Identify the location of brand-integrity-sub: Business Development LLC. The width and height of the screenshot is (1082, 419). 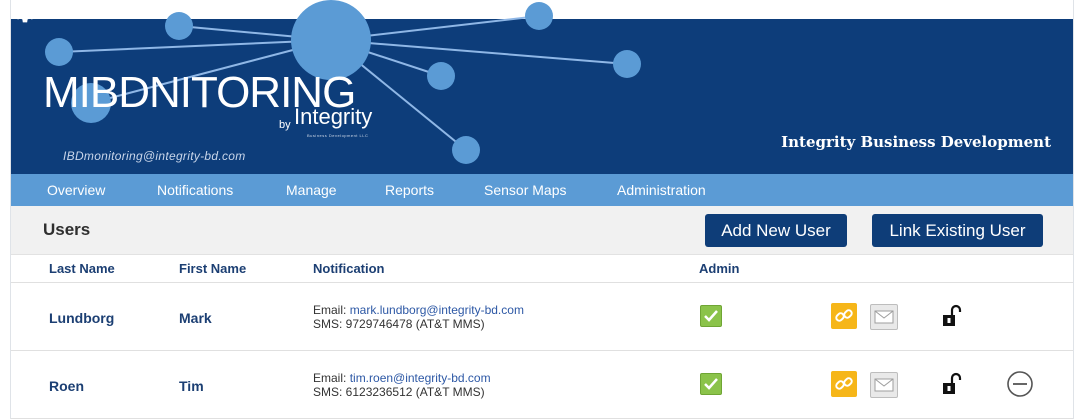
(338, 135).